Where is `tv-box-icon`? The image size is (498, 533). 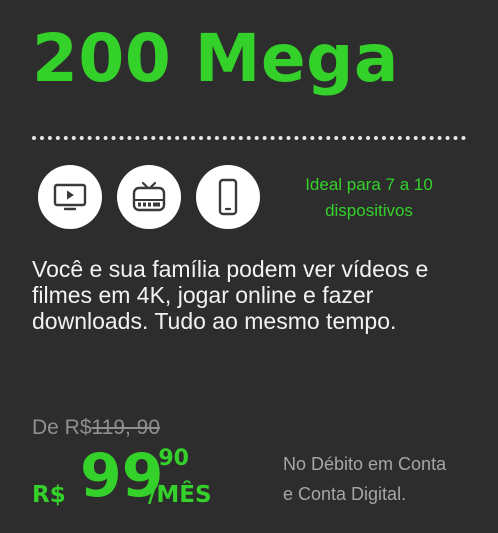
tv-box-icon is located at coordinates (149, 197).